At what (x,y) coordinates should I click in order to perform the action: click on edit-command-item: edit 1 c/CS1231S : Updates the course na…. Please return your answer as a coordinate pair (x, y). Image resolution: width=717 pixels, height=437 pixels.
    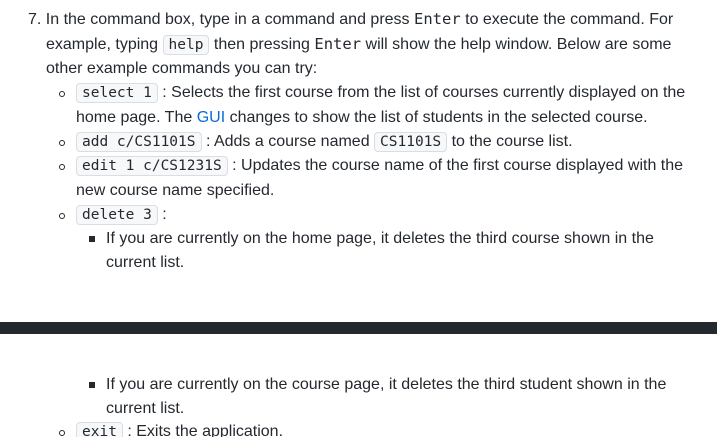
    Looking at the image, I should click on (379, 166).